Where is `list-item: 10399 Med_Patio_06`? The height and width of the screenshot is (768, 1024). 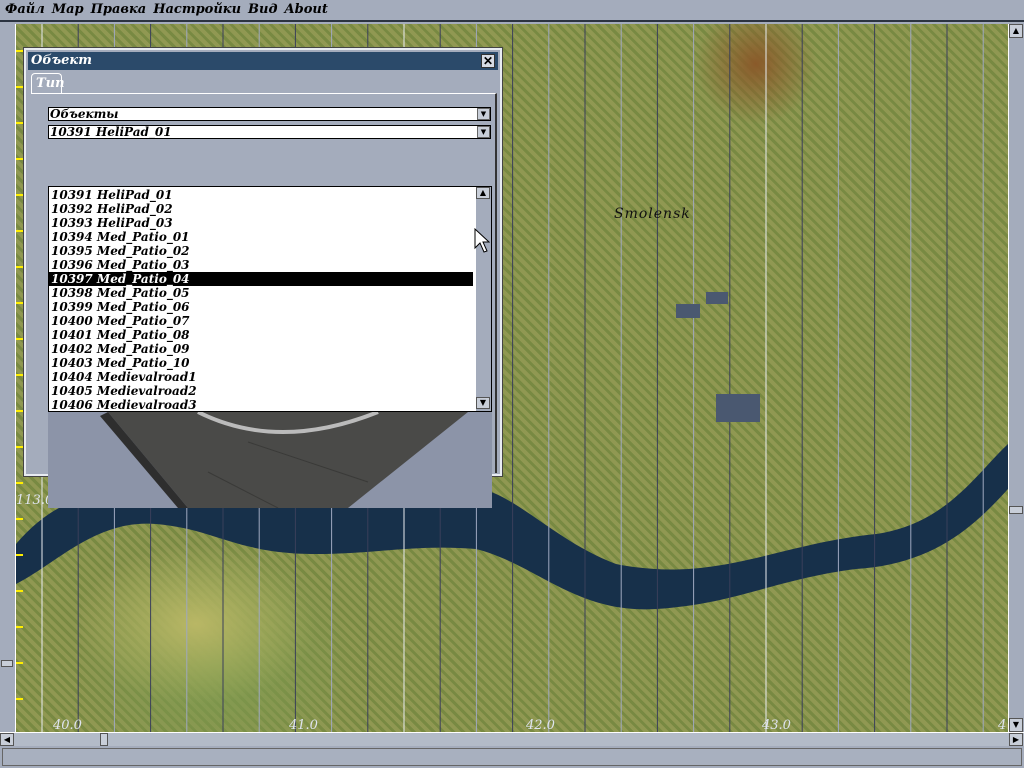
list-item: 10399 Med_Patio_06 is located at coordinates (261, 307).